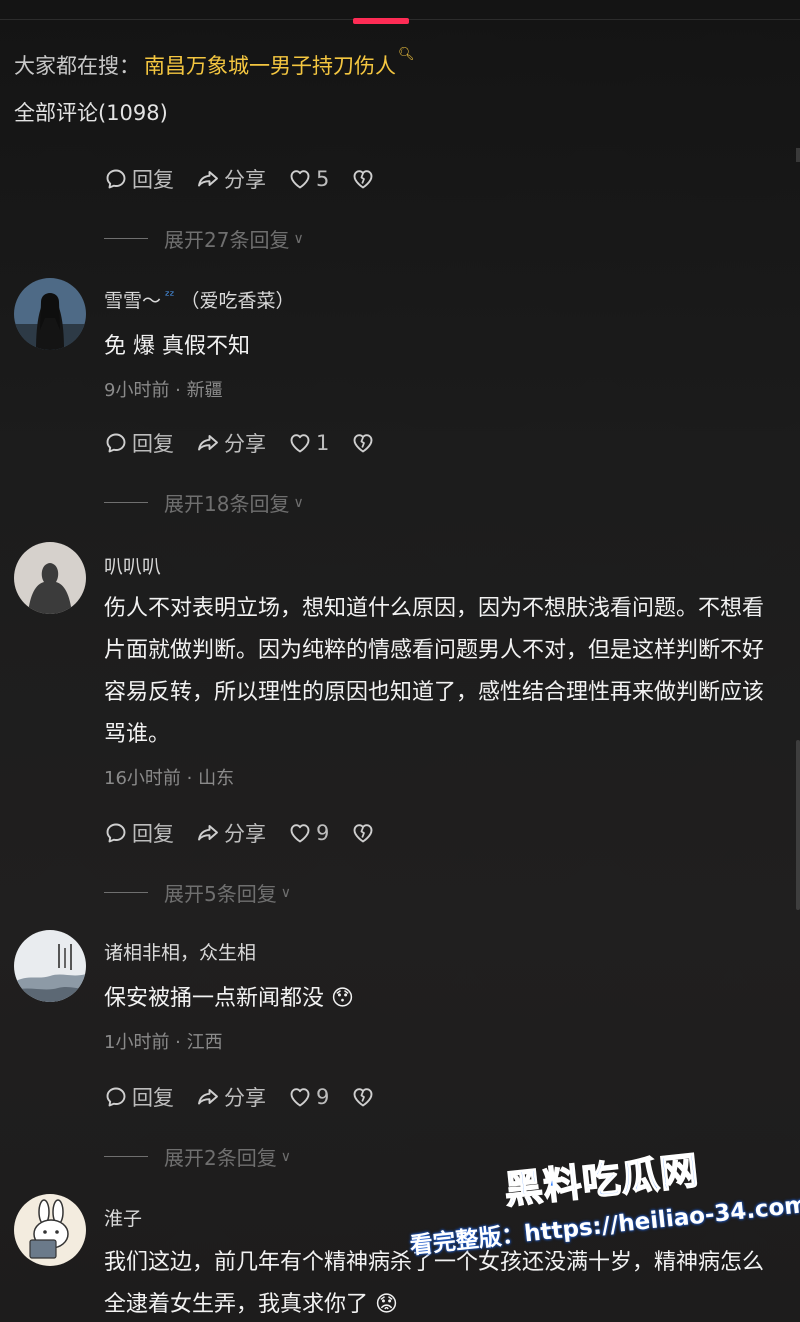 The image size is (800, 1322). What do you see at coordinates (798, 825) in the screenshot?
I see `scrollbar-thumb` at bounding box center [798, 825].